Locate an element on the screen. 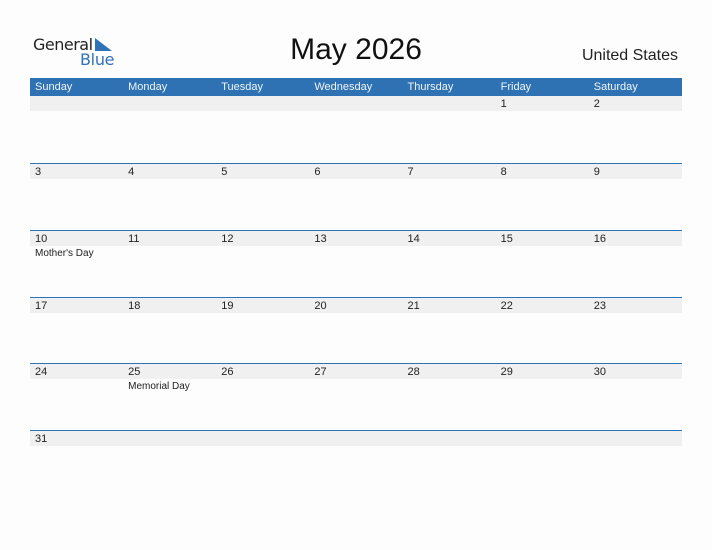  day-cell: 4 is located at coordinates (169, 194).